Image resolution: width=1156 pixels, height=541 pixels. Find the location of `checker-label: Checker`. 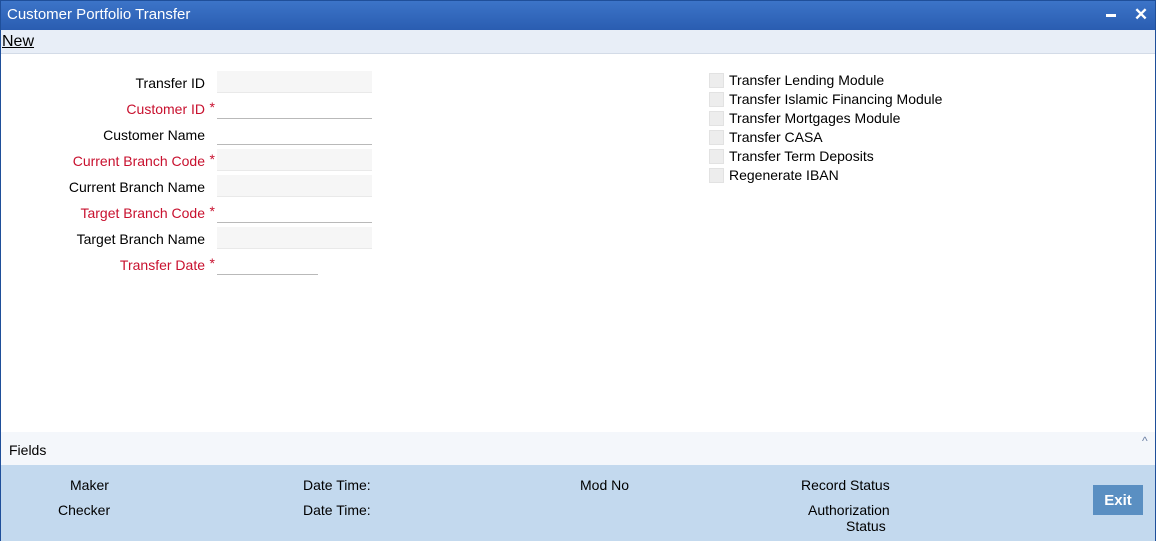

checker-label: Checker is located at coordinates (84, 510).